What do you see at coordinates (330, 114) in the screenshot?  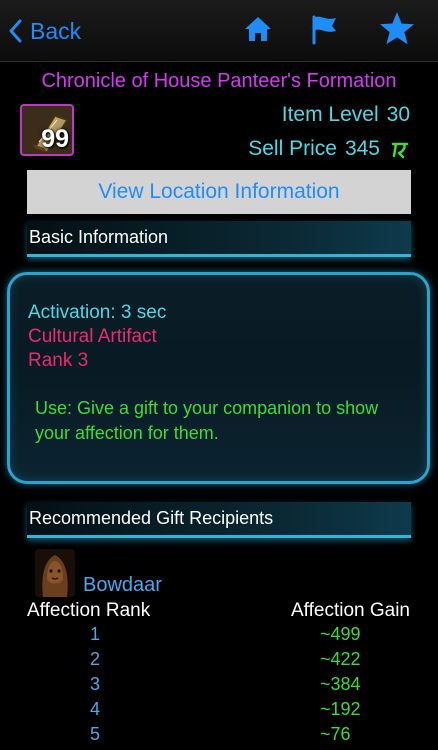 I see `item-level-label: Item Level` at bounding box center [330, 114].